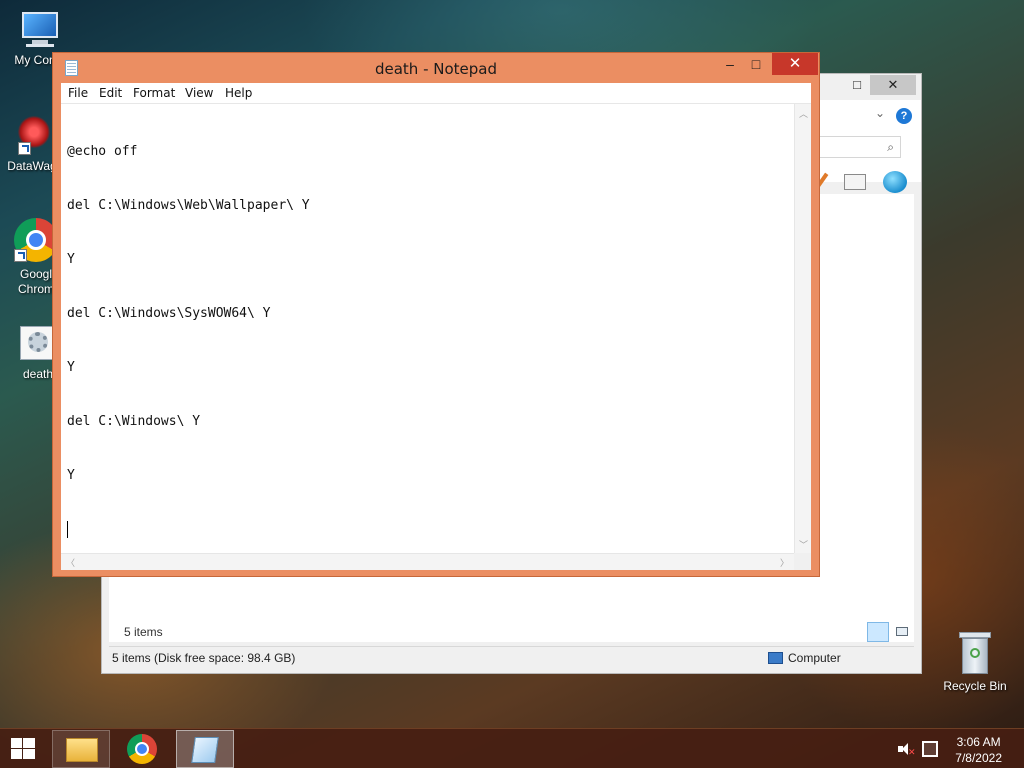  Describe the element at coordinates (803, 113) in the screenshot. I see `scroll-up-icon: ︿` at that location.